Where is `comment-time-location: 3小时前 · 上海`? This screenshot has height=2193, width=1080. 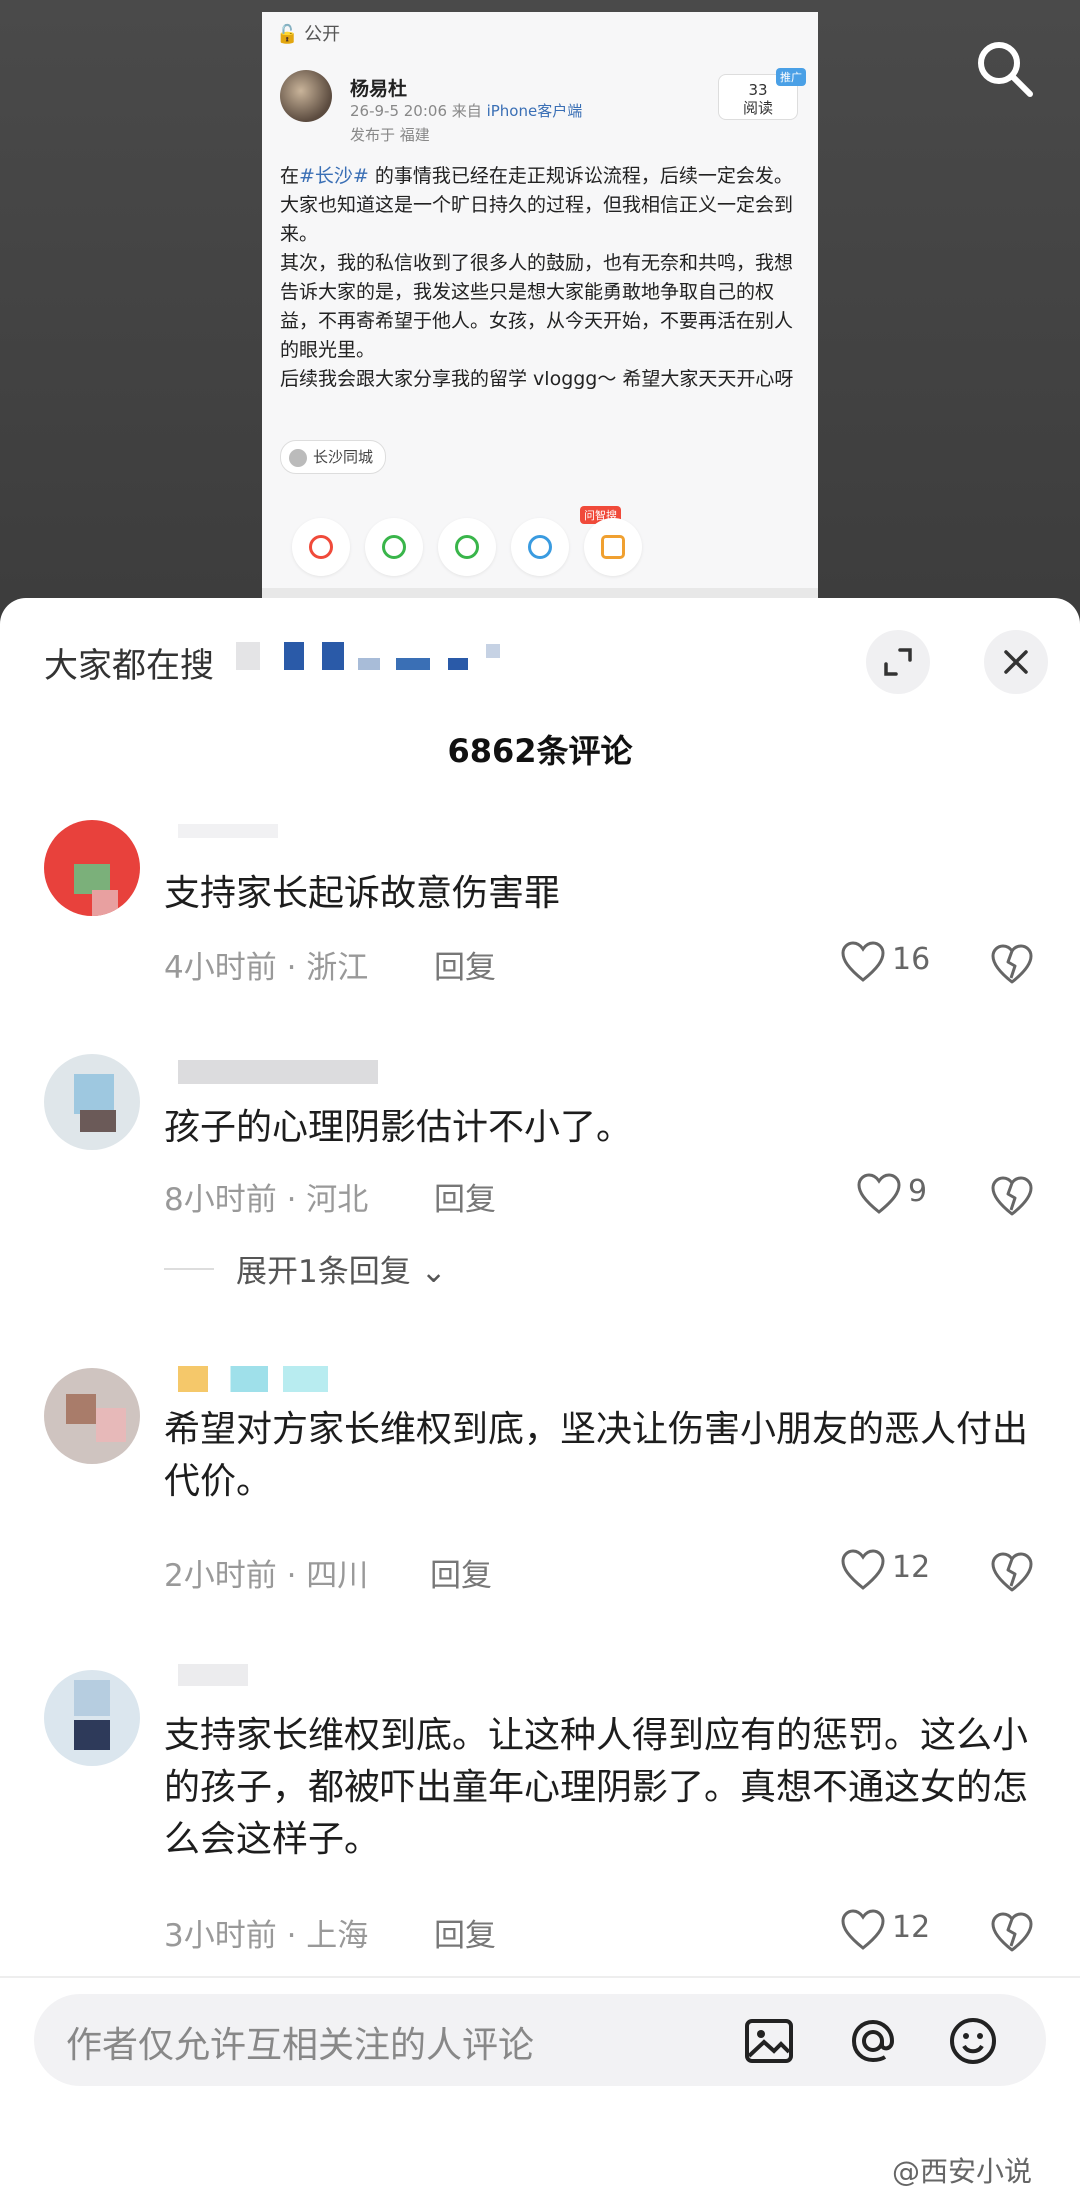 comment-time-location: 3小时前 · 上海 is located at coordinates (266, 1936).